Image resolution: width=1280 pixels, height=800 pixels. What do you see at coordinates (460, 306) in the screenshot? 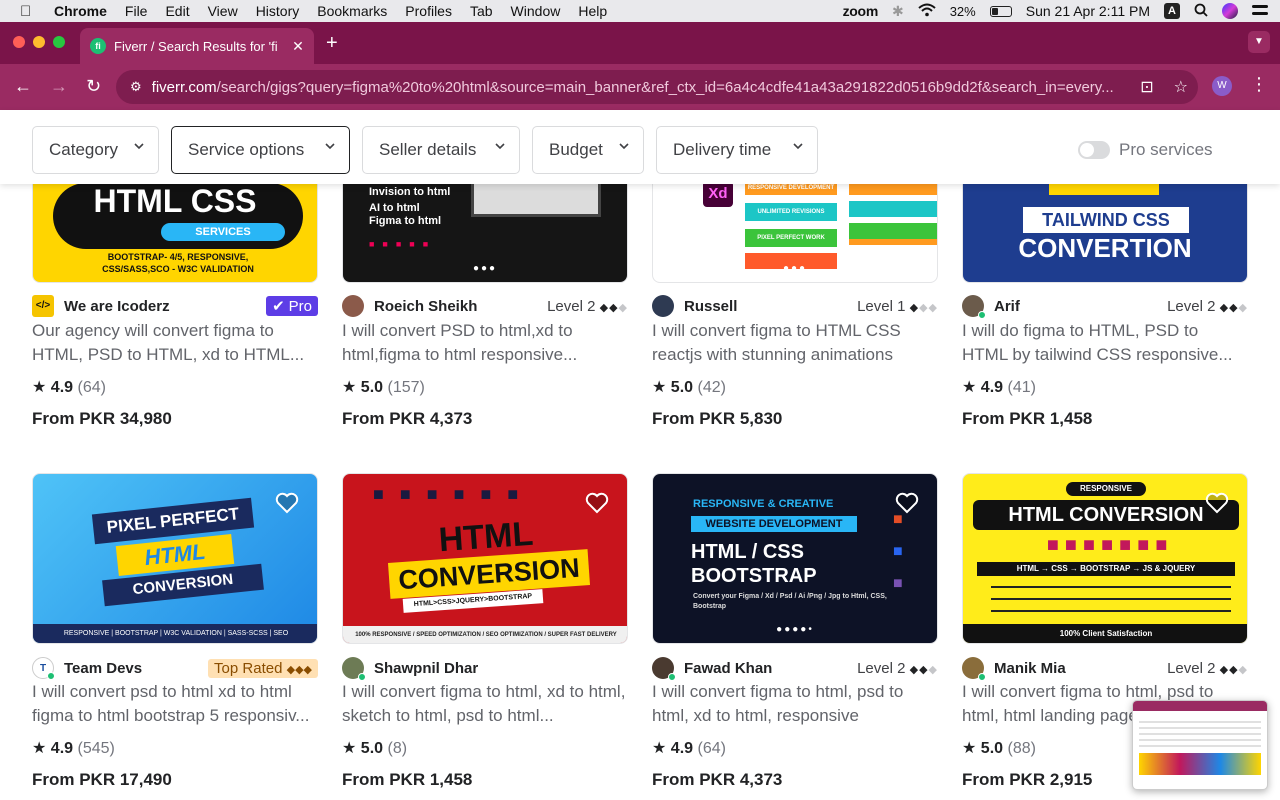
I see `seller-name: Roeich Sheikh` at bounding box center [460, 306].